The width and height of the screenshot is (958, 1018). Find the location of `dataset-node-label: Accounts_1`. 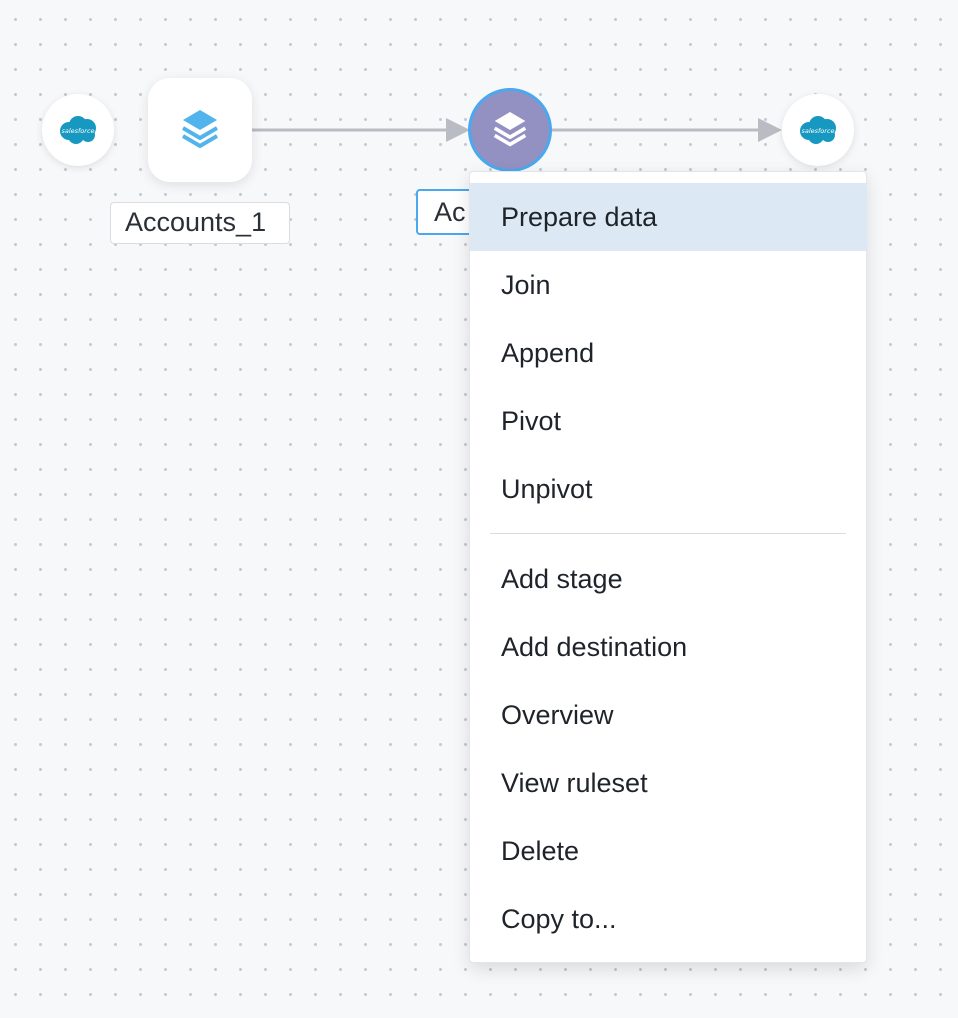

dataset-node-label: Accounts_1 is located at coordinates (200, 223).